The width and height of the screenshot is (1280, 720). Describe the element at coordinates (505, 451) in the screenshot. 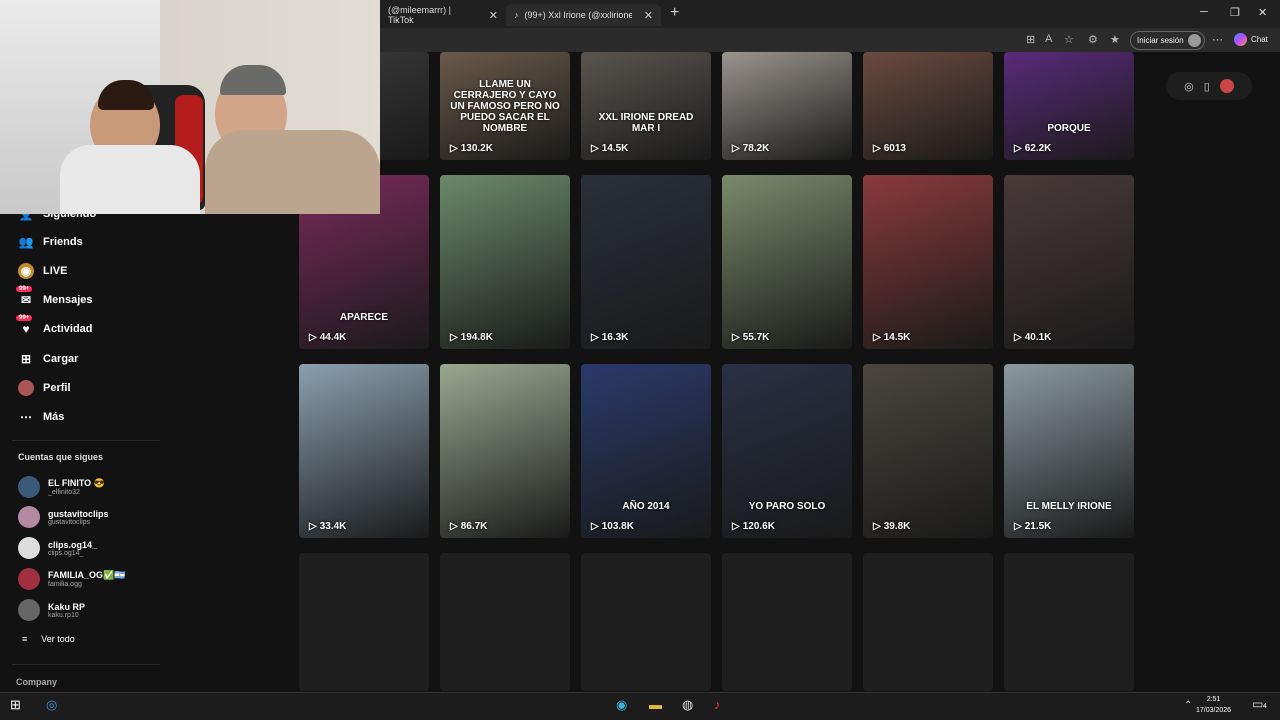

I see `video-tile: ▷ 86.7K` at that location.